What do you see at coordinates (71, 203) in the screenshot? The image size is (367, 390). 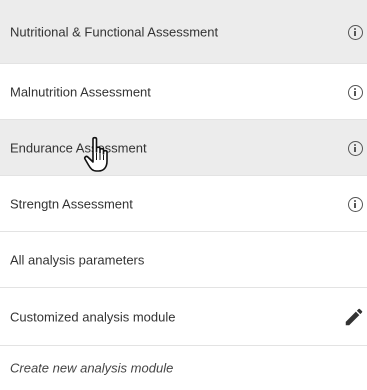 I see `menu-item-label: Strengtn Assessment` at bounding box center [71, 203].